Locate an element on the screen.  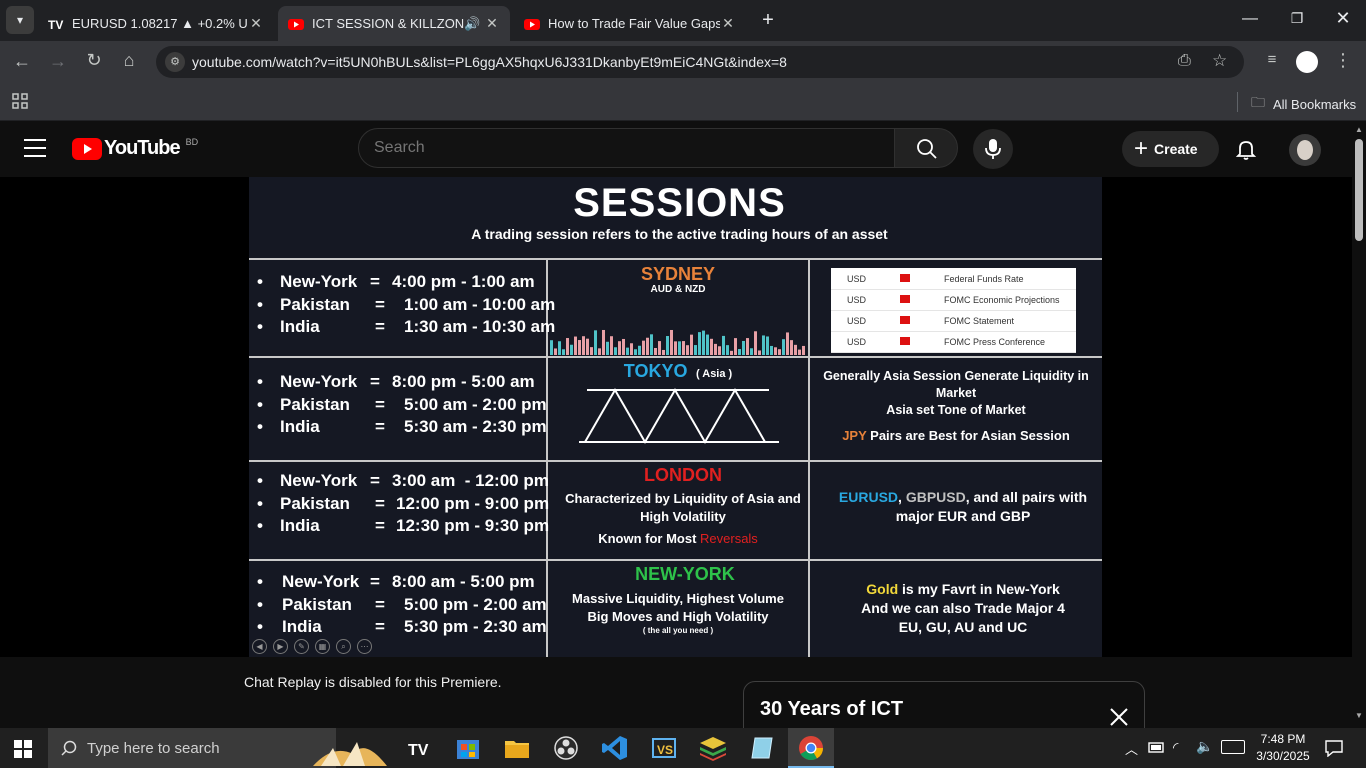
close-window-button: ✕ is located at coordinates (1343, 19).